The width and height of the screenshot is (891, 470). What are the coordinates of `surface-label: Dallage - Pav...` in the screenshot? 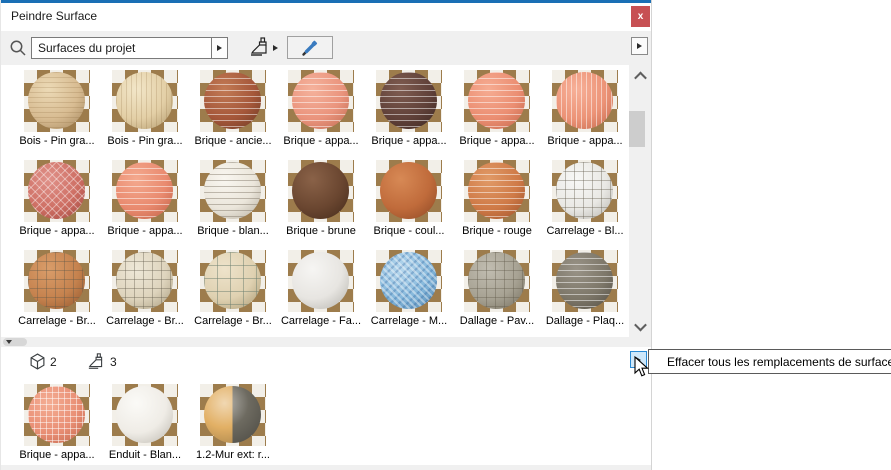 It's located at (497, 321).